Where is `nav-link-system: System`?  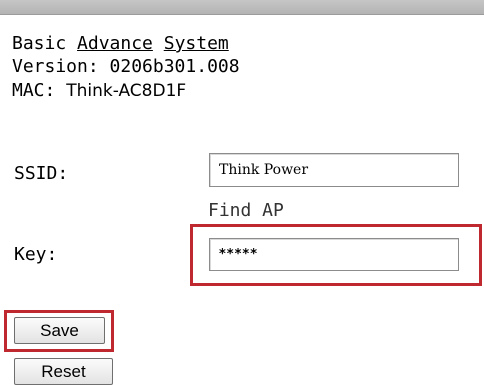
nav-link-system: System is located at coordinates (196, 43).